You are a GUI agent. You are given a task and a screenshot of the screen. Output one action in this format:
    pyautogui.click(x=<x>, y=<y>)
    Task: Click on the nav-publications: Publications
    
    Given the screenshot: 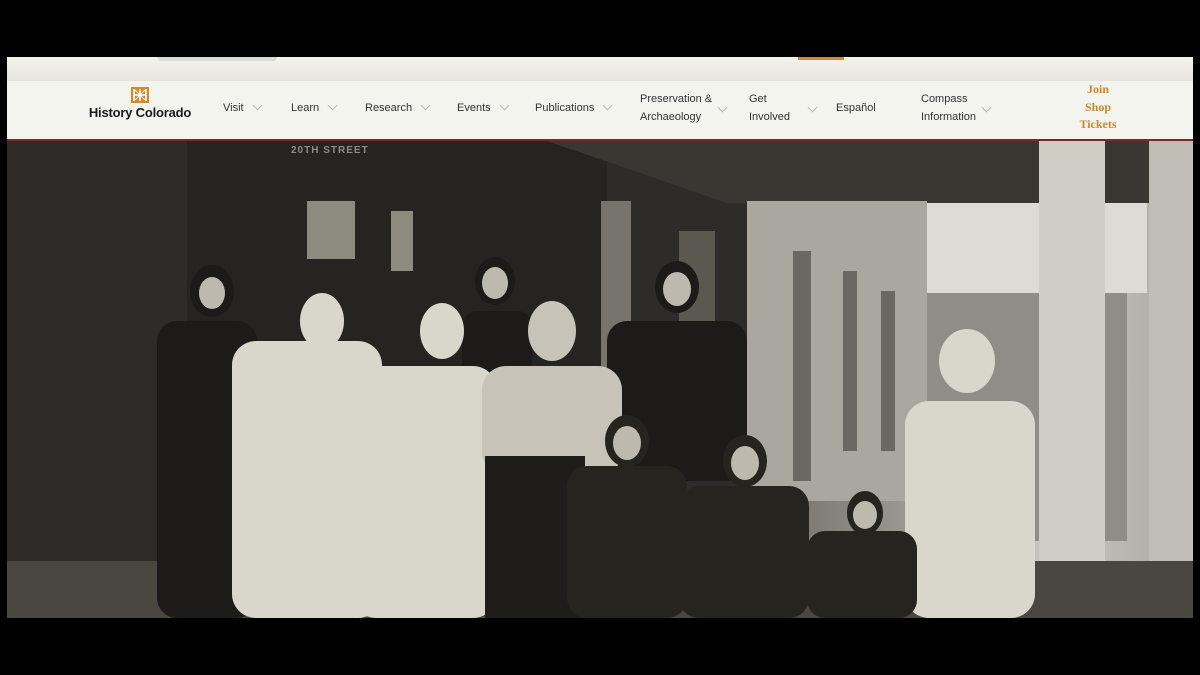 What is the action you would take?
    pyautogui.click(x=574, y=108)
    